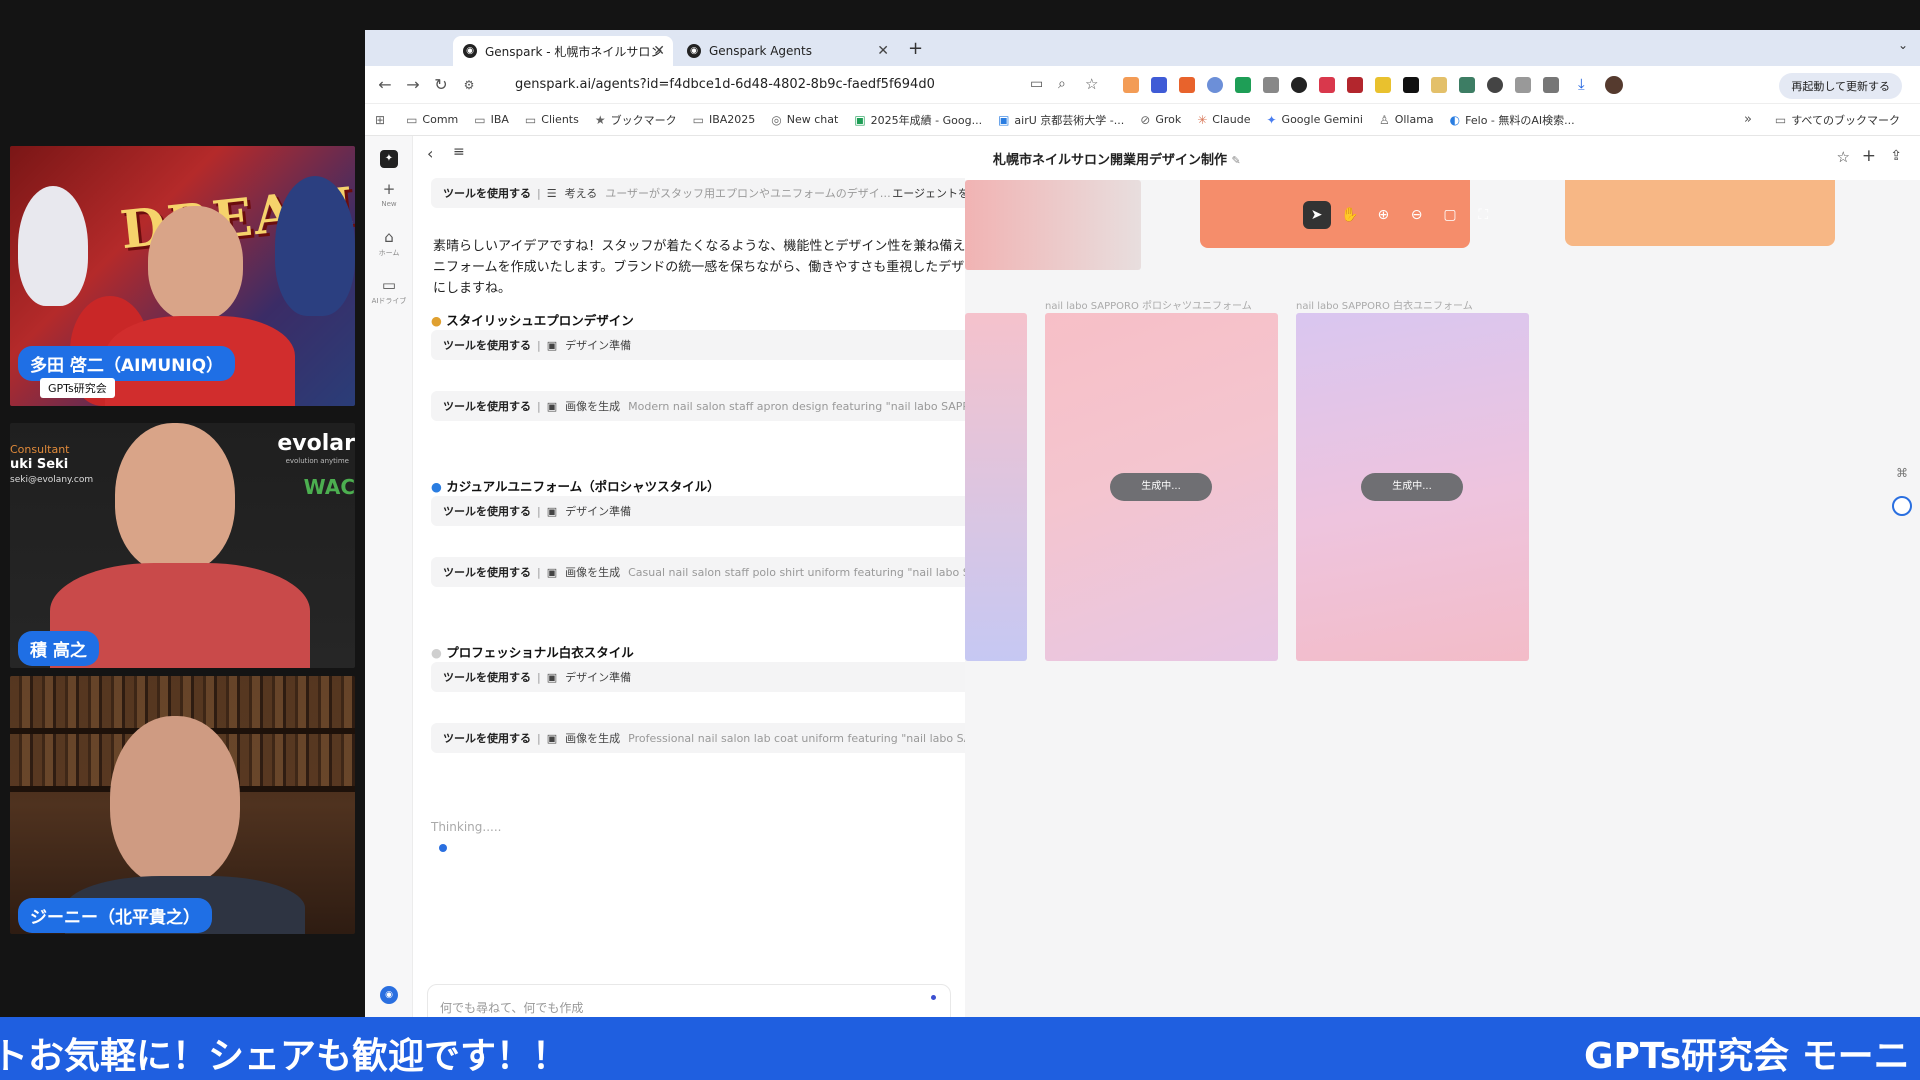  I want to click on overlay-name: uki Seki, so click(39, 464).